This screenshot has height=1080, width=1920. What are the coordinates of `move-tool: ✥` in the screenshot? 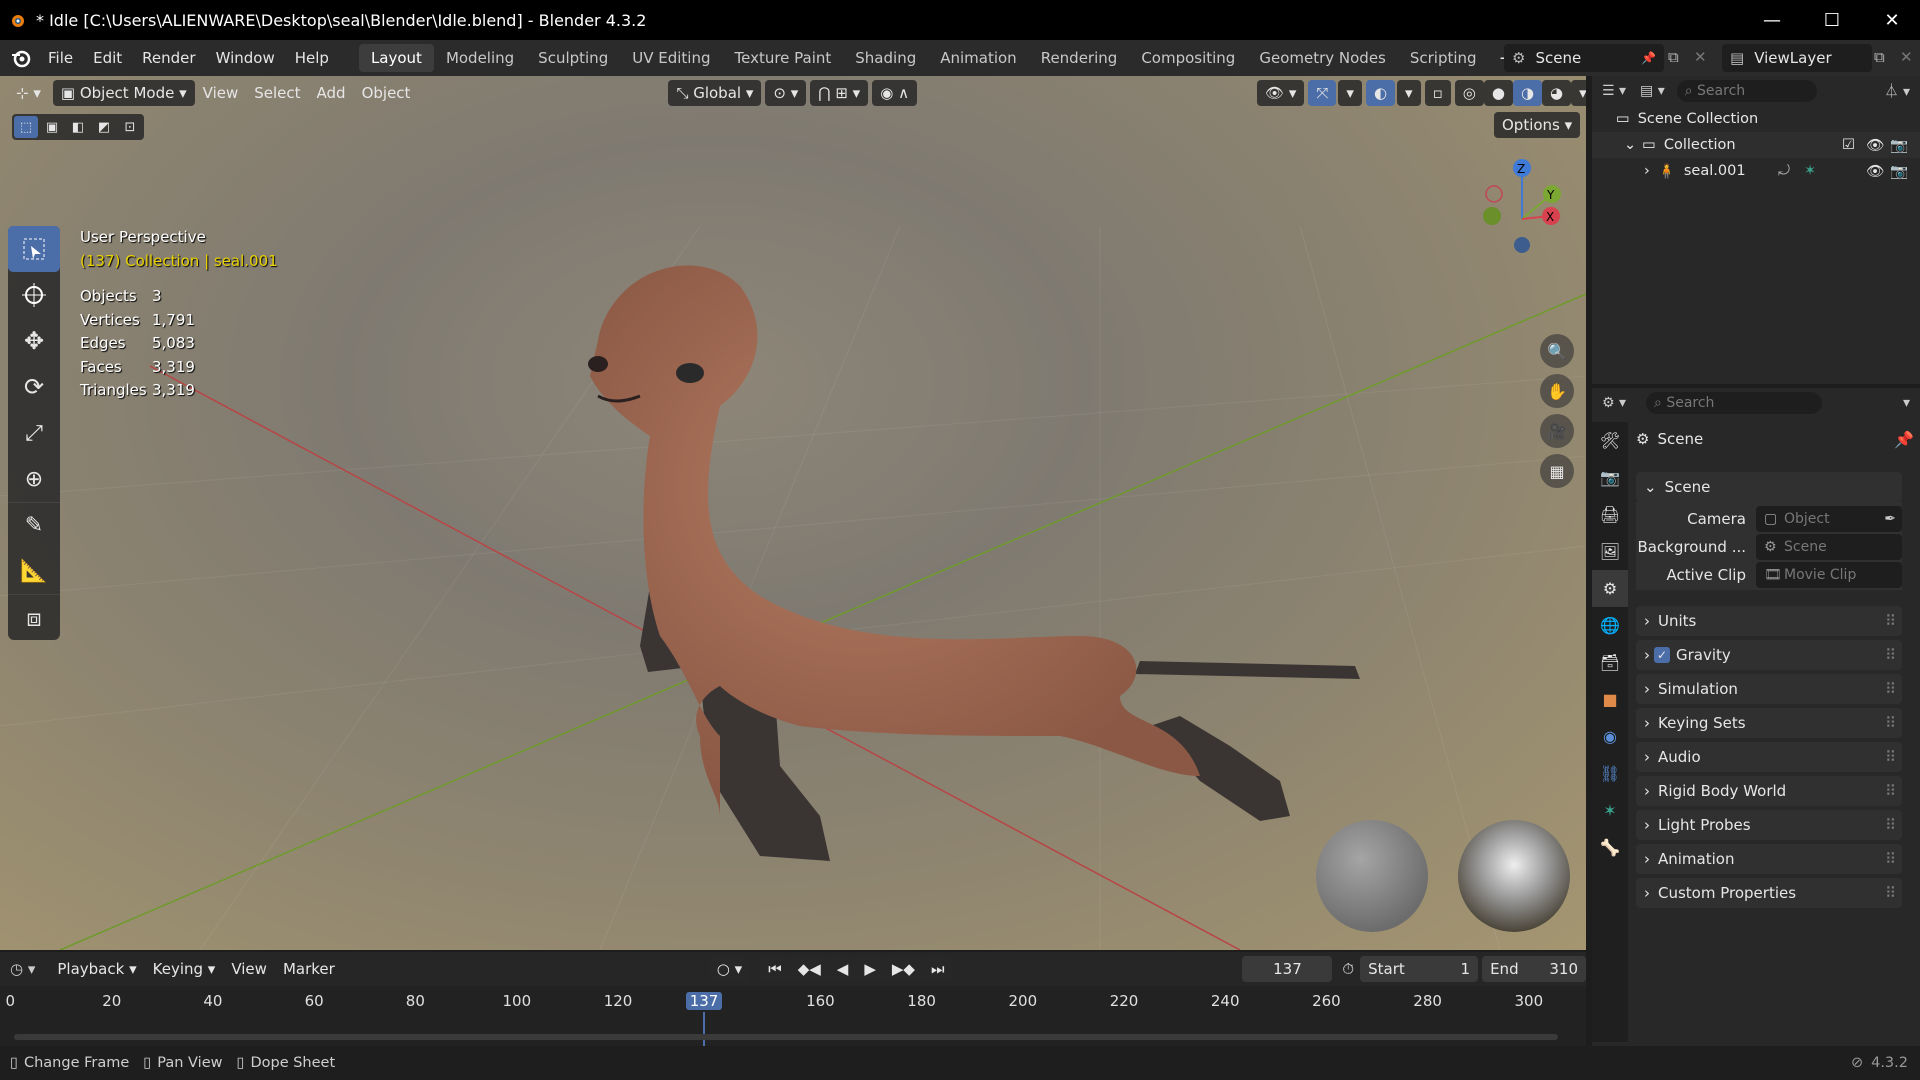 It's located at (34, 341).